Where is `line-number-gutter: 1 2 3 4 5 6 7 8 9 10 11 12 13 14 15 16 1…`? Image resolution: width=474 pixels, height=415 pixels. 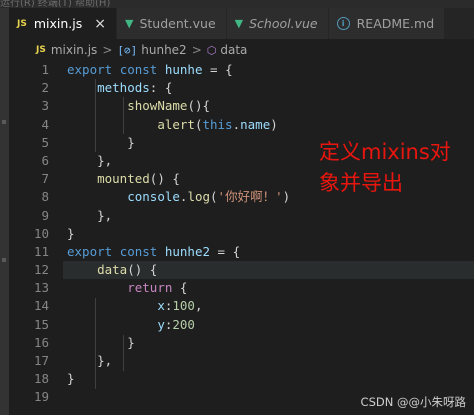
line-number-gutter: 1 2 3 4 5 6 7 8 9 10 11 12 13 14 15 16 1… is located at coordinates (29, 234).